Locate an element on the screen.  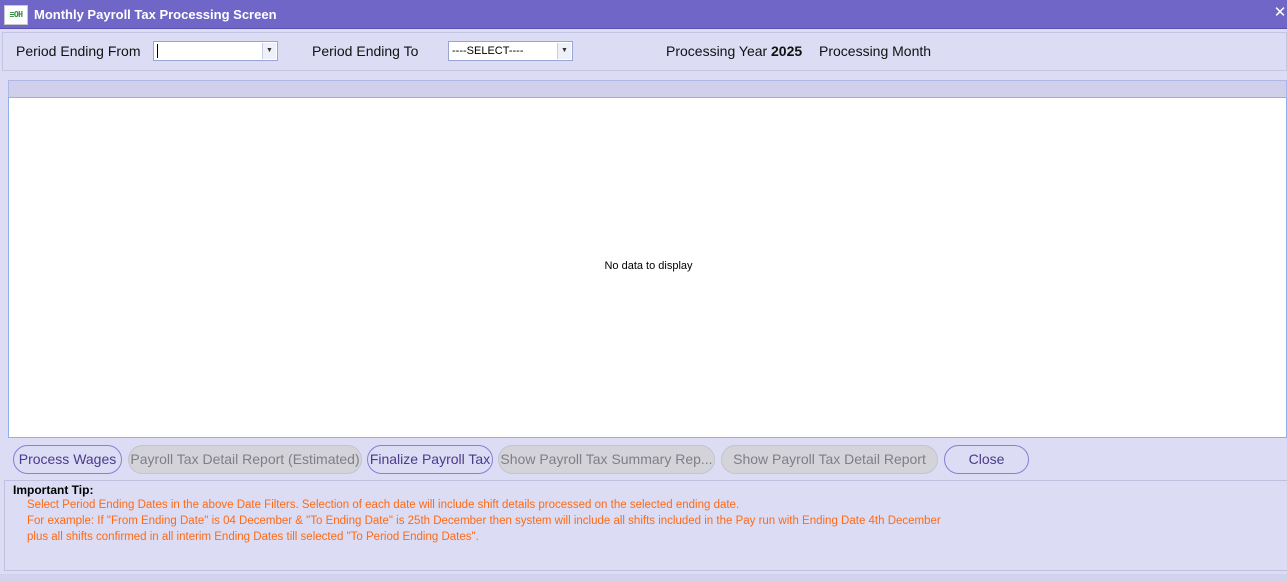
finalize-payroll-tax-button: Finalize Payroll Tax is located at coordinates (430, 459).